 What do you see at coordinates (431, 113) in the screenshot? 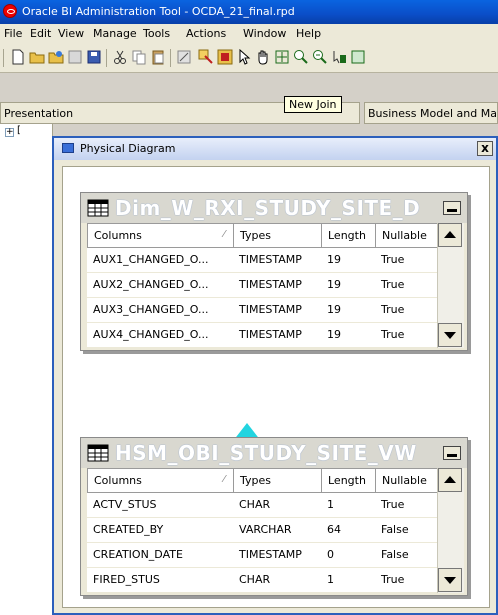
I see `business-model-pane-header: Business Model and Ma` at bounding box center [431, 113].